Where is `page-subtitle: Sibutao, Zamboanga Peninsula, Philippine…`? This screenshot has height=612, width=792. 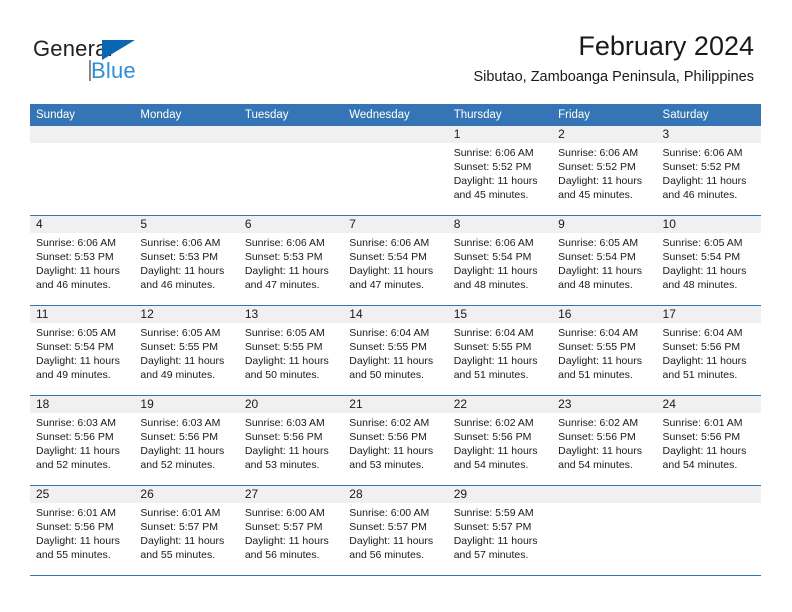 page-subtitle: Sibutao, Zamboanga Peninsula, Philippine… is located at coordinates (613, 77).